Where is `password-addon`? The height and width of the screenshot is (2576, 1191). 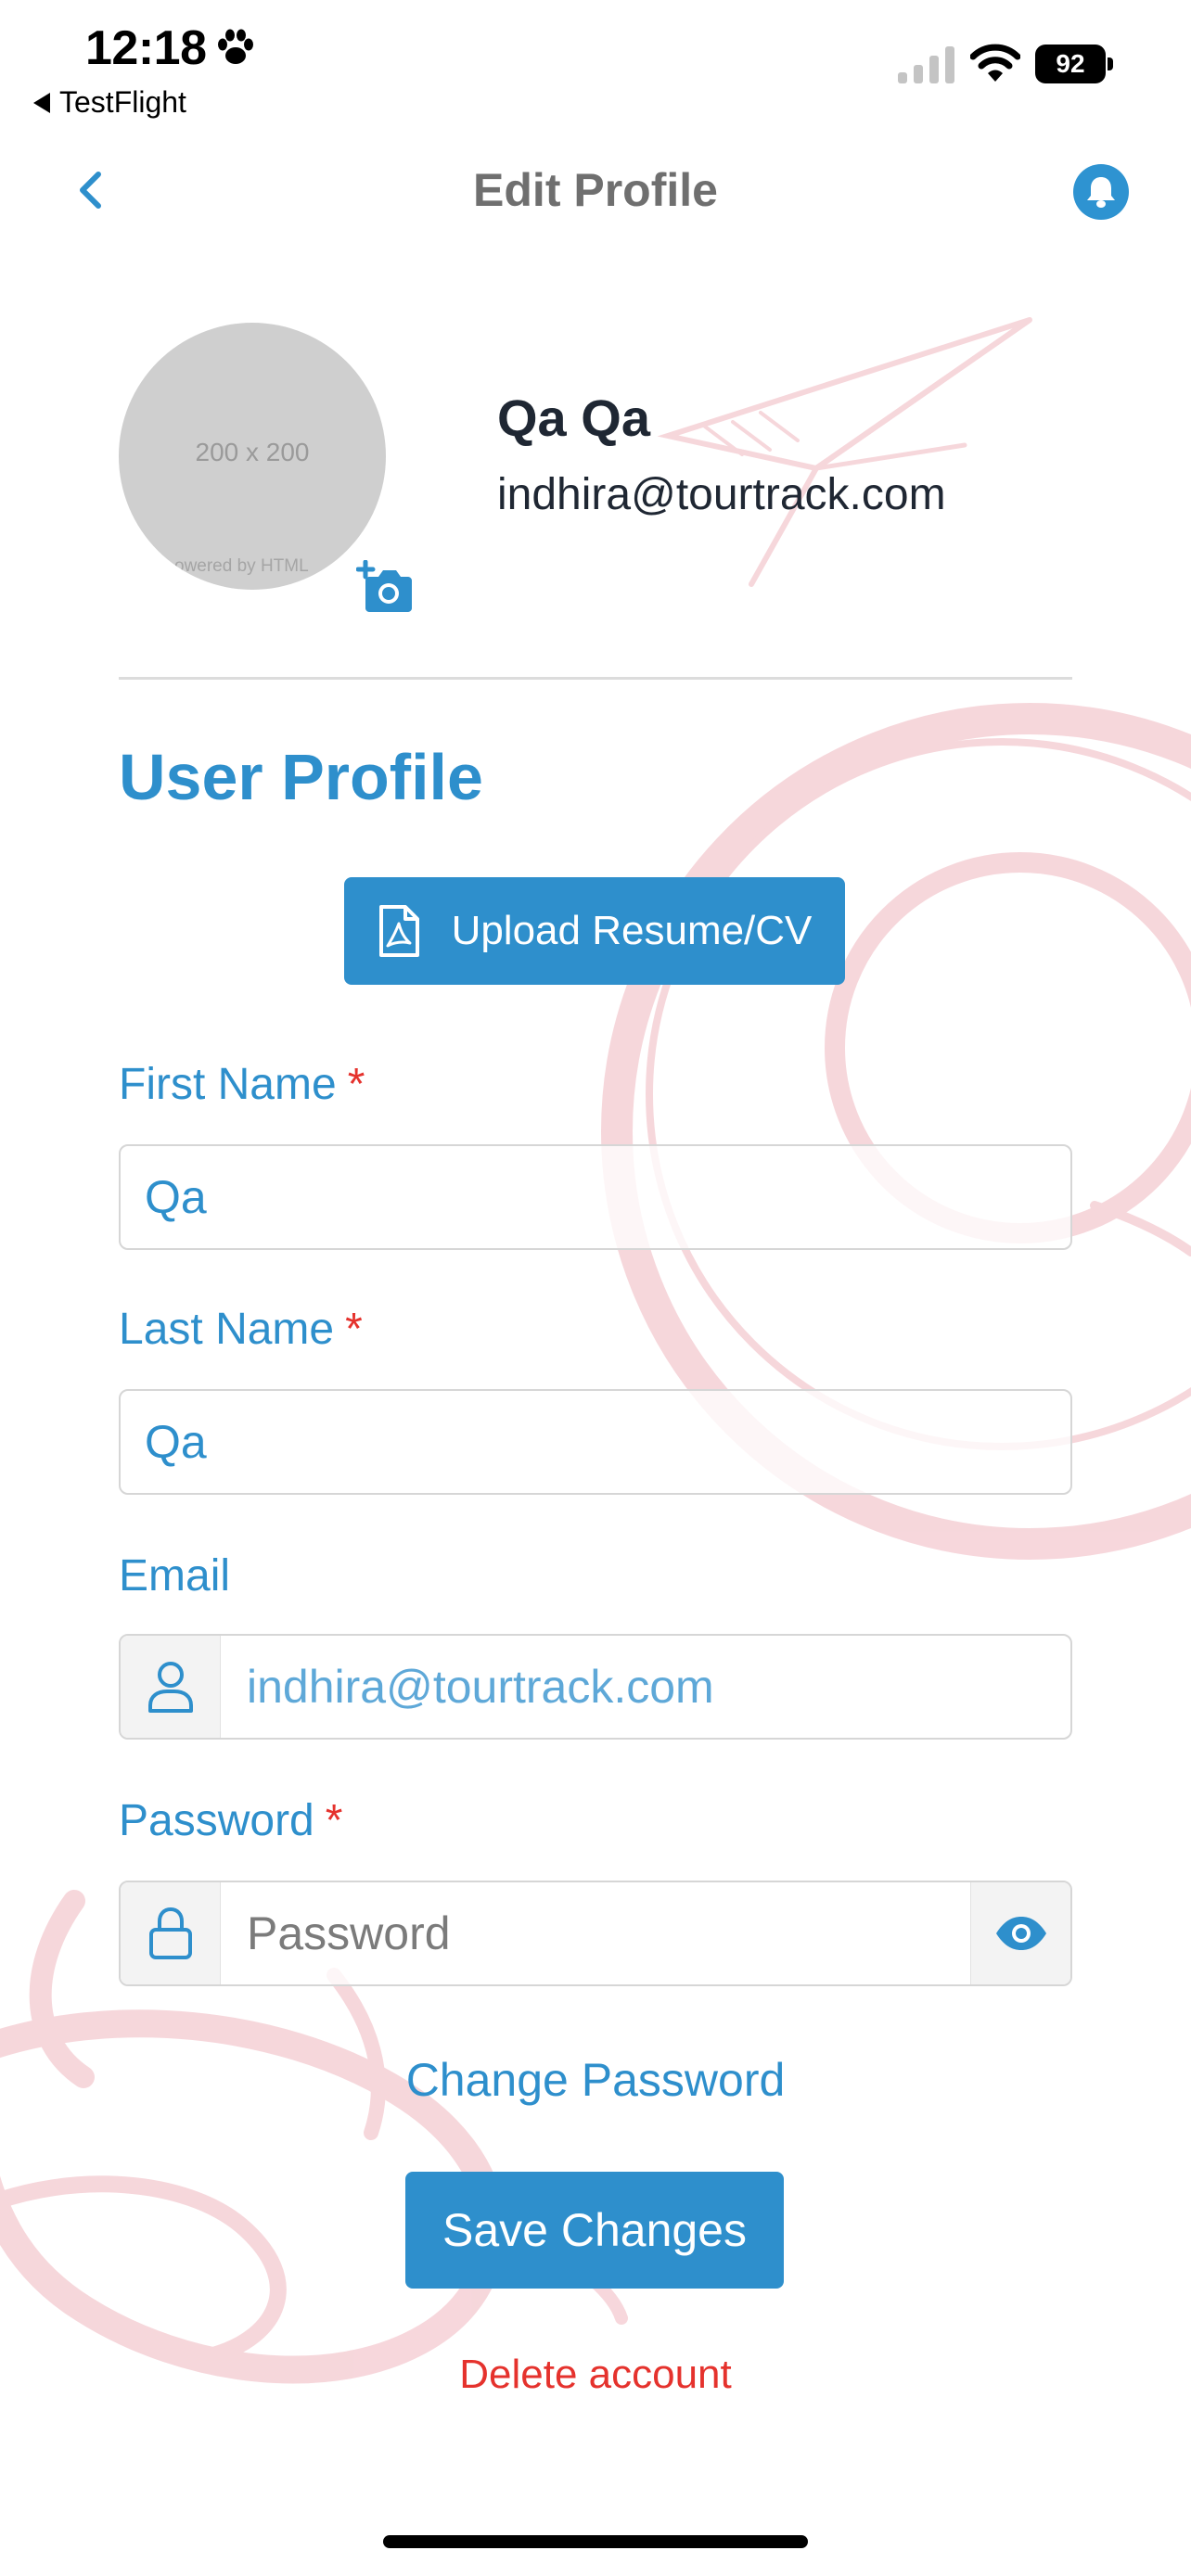 password-addon is located at coordinates (171, 1933).